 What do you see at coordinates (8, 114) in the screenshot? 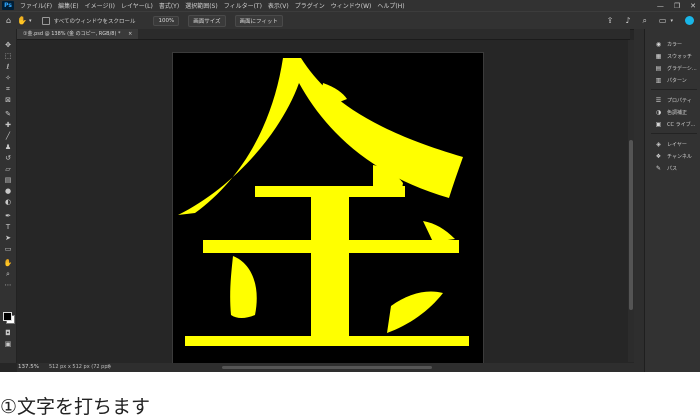
I see `eyedropper-tool-icon: ✎` at bounding box center [8, 114].